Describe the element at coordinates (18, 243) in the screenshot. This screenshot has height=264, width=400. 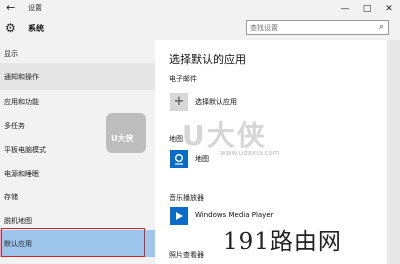
I see `sidebar-item-label: 默认应用` at that location.